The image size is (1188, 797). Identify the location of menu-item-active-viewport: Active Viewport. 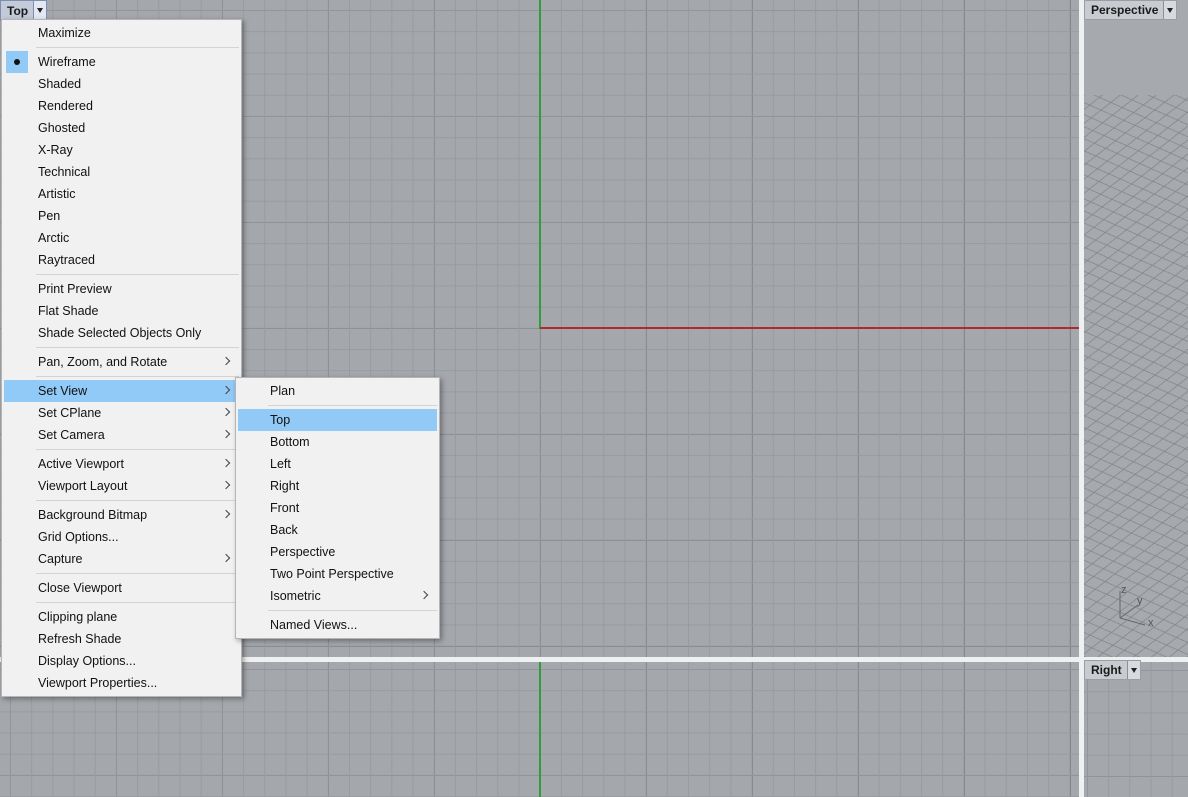
(121, 464).